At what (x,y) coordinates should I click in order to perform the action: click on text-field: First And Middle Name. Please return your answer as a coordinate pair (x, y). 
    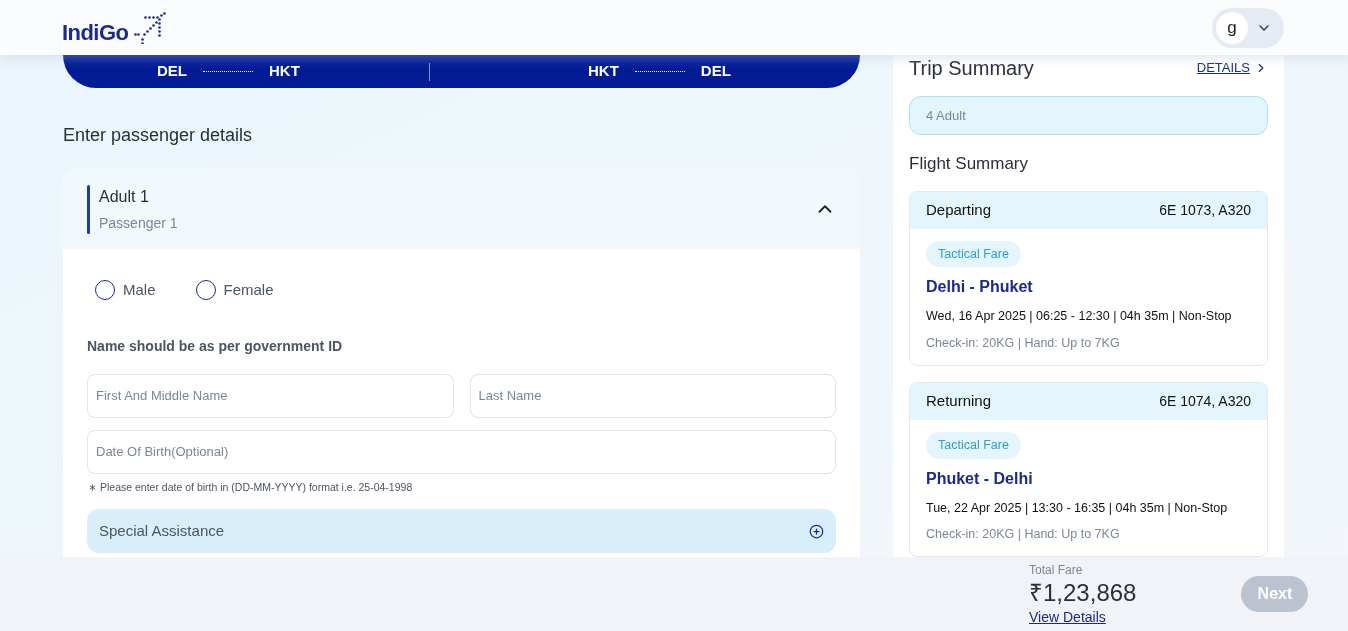
    Looking at the image, I should click on (270, 395).